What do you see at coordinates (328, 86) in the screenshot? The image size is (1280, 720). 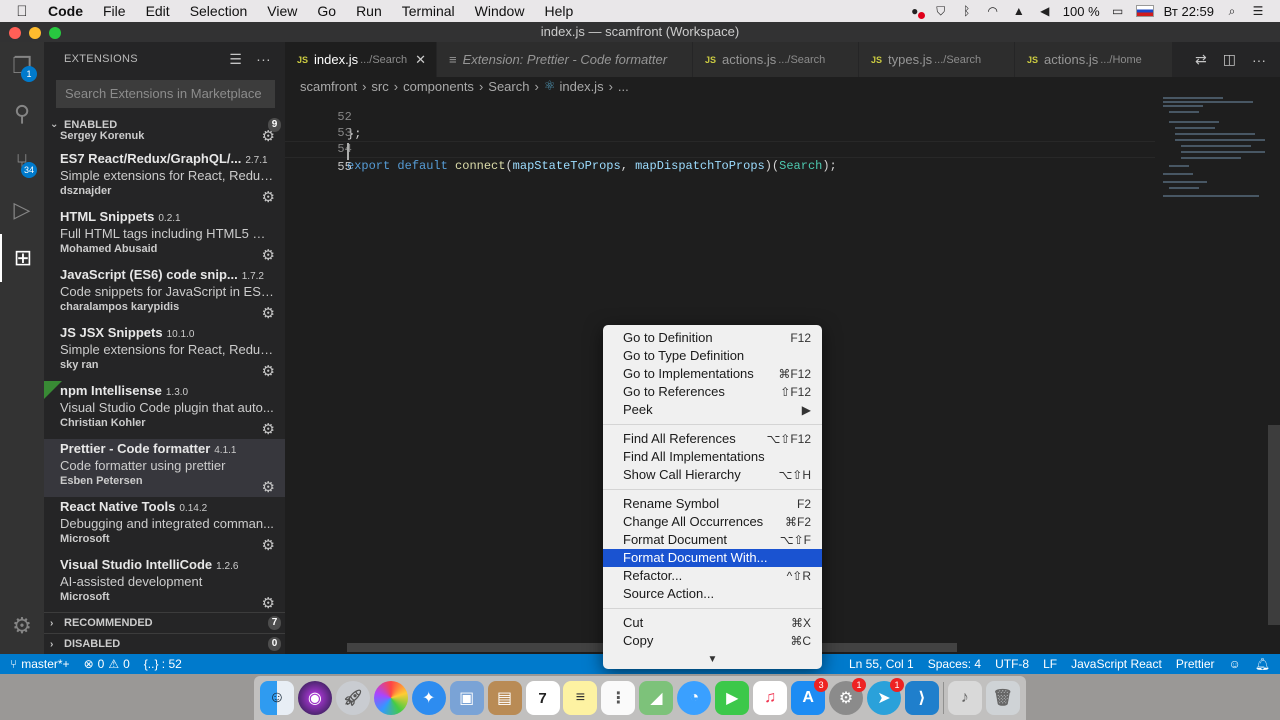 I see `breadcrumb-item: scamfront` at bounding box center [328, 86].